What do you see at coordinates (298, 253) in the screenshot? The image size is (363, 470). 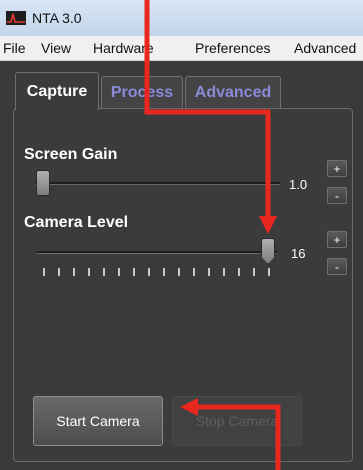 I see `camera-level-value: 16` at bounding box center [298, 253].